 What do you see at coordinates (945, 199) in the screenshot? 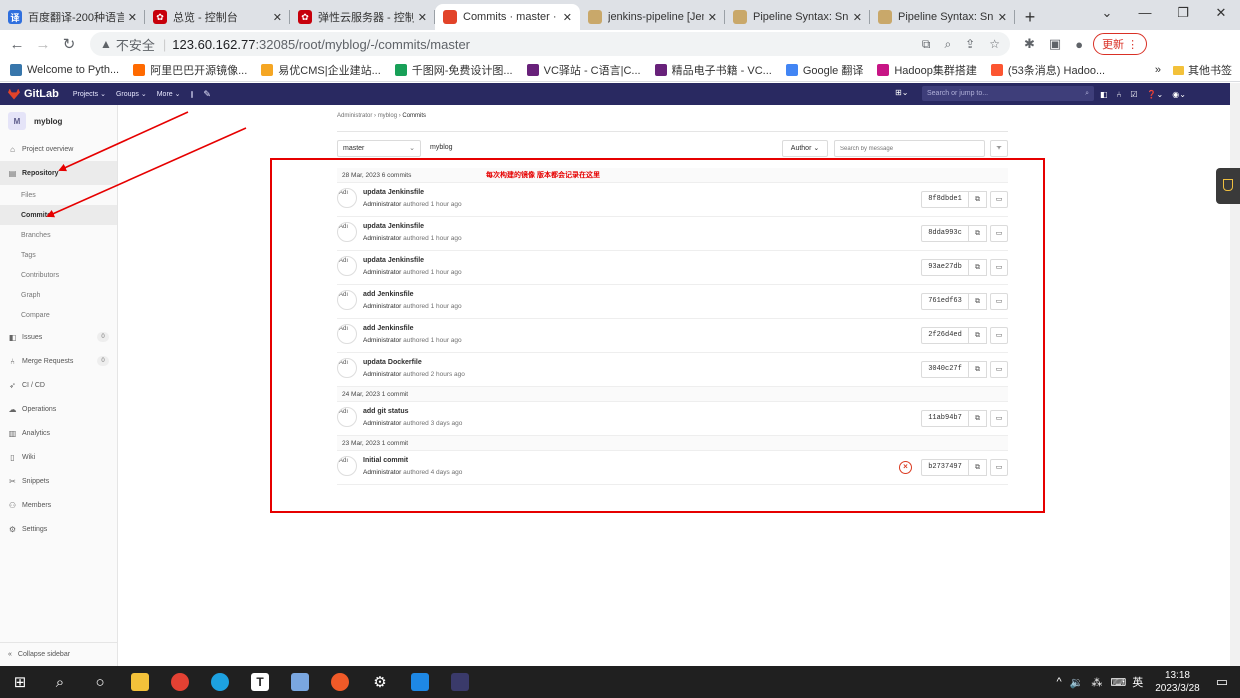
I see `commit-sha: 8f8dbde1` at bounding box center [945, 199].